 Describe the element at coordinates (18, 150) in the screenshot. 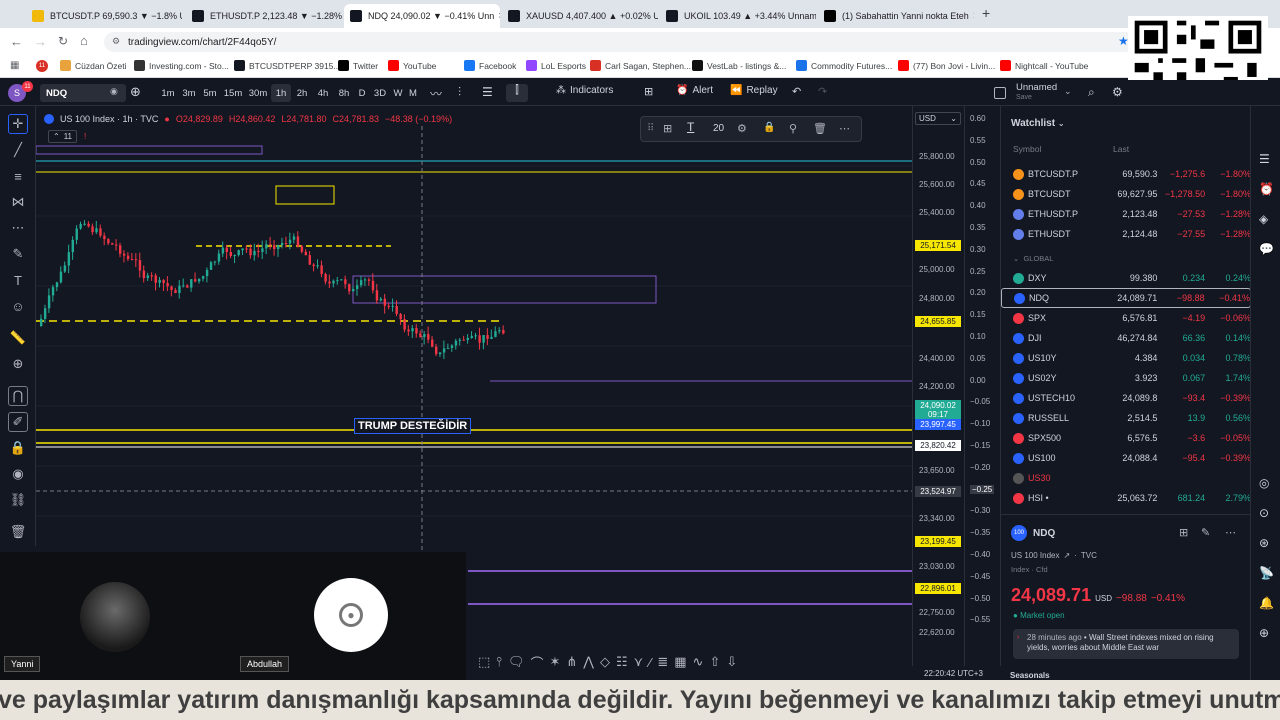

I see `trendline-icon: ╱` at that location.